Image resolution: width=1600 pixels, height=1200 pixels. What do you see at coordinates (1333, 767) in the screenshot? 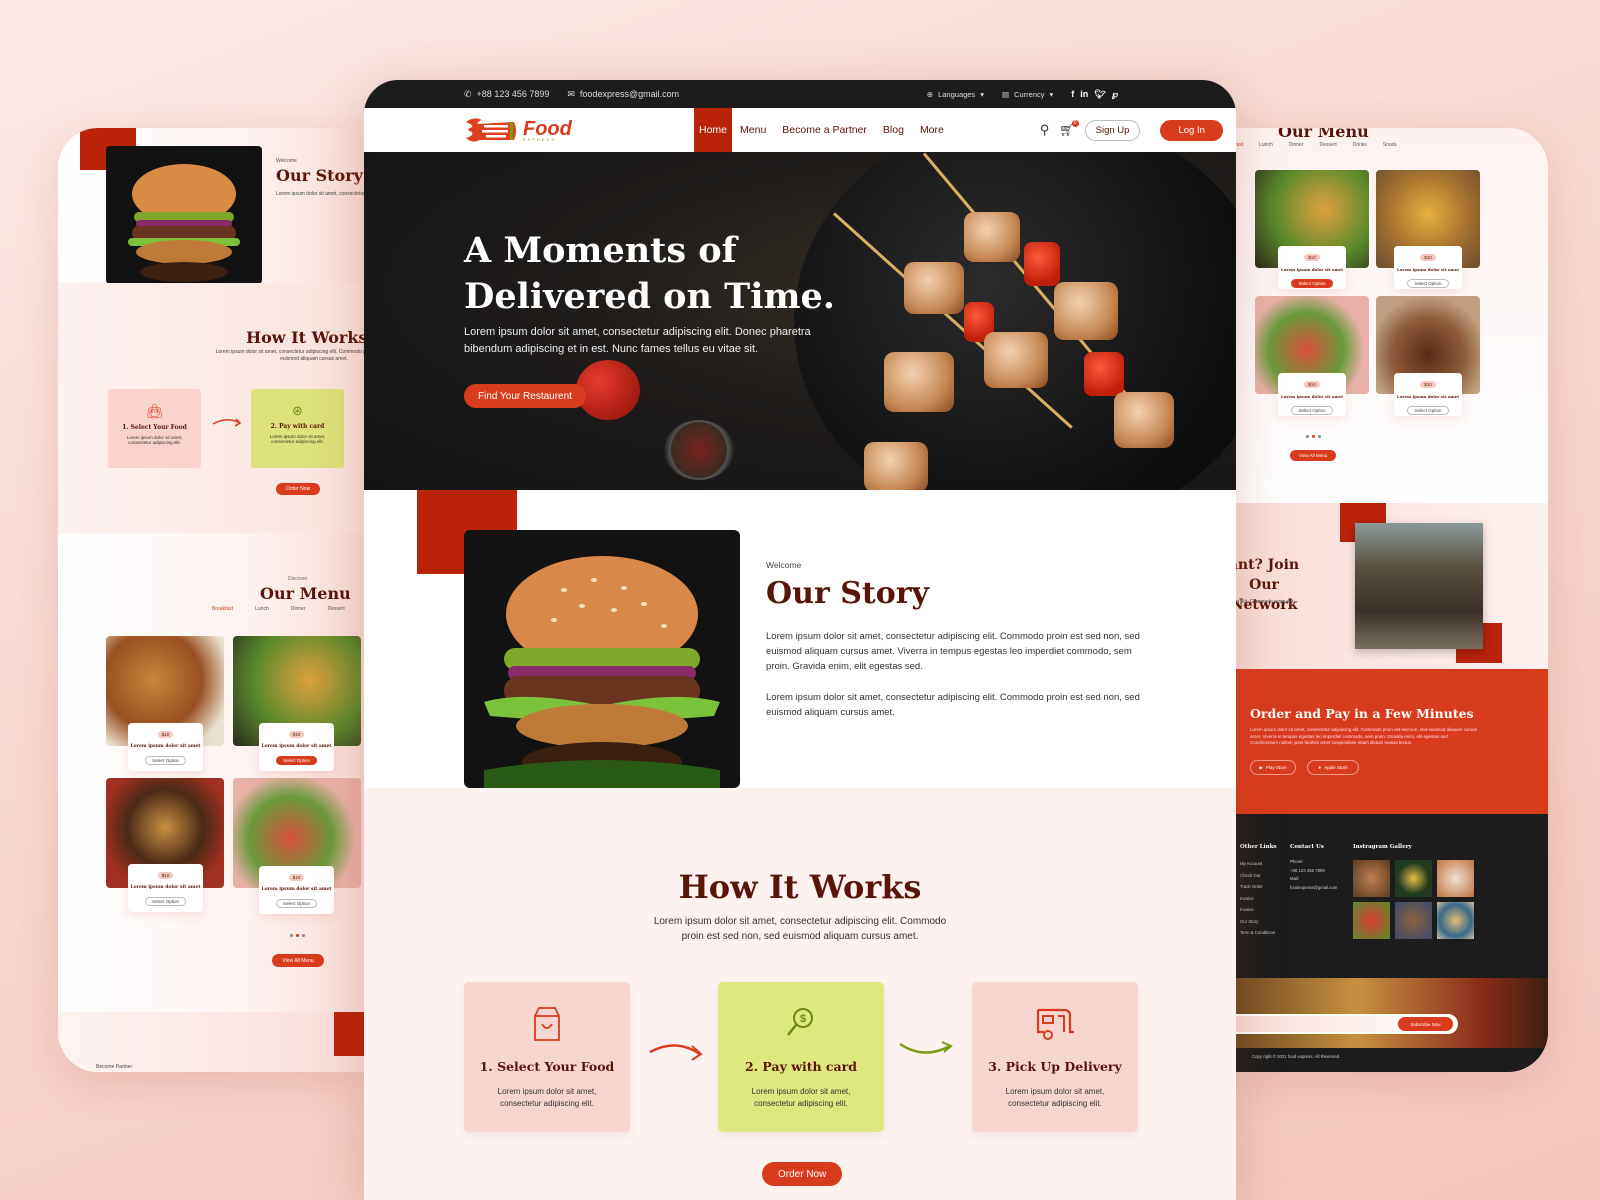
I see `apple-store-button: ● Apple Store` at bounding box center [1333, 767].